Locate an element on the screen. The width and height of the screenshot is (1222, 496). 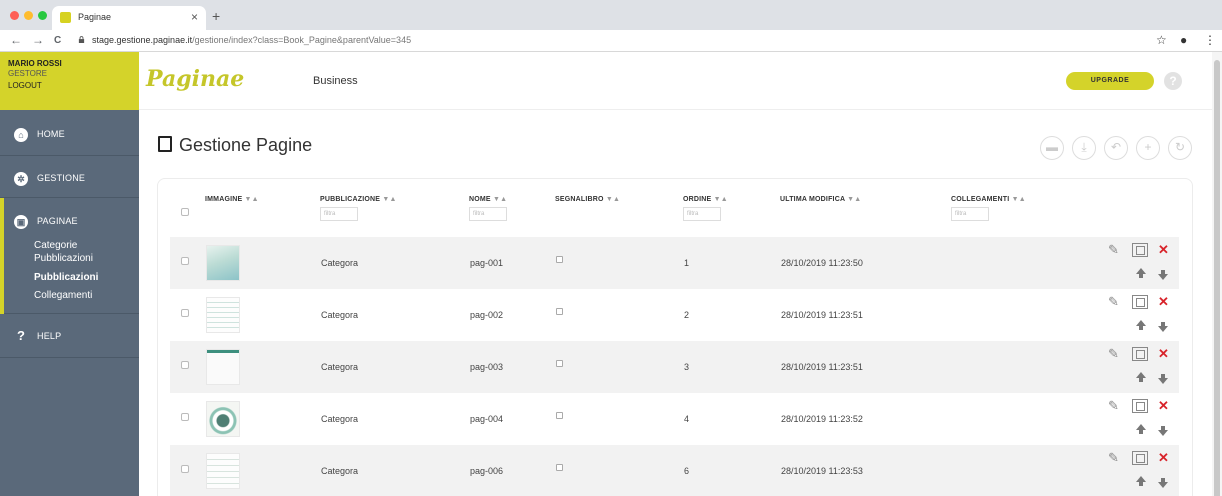
reload-icon: C is located at coordinates (57, 40).